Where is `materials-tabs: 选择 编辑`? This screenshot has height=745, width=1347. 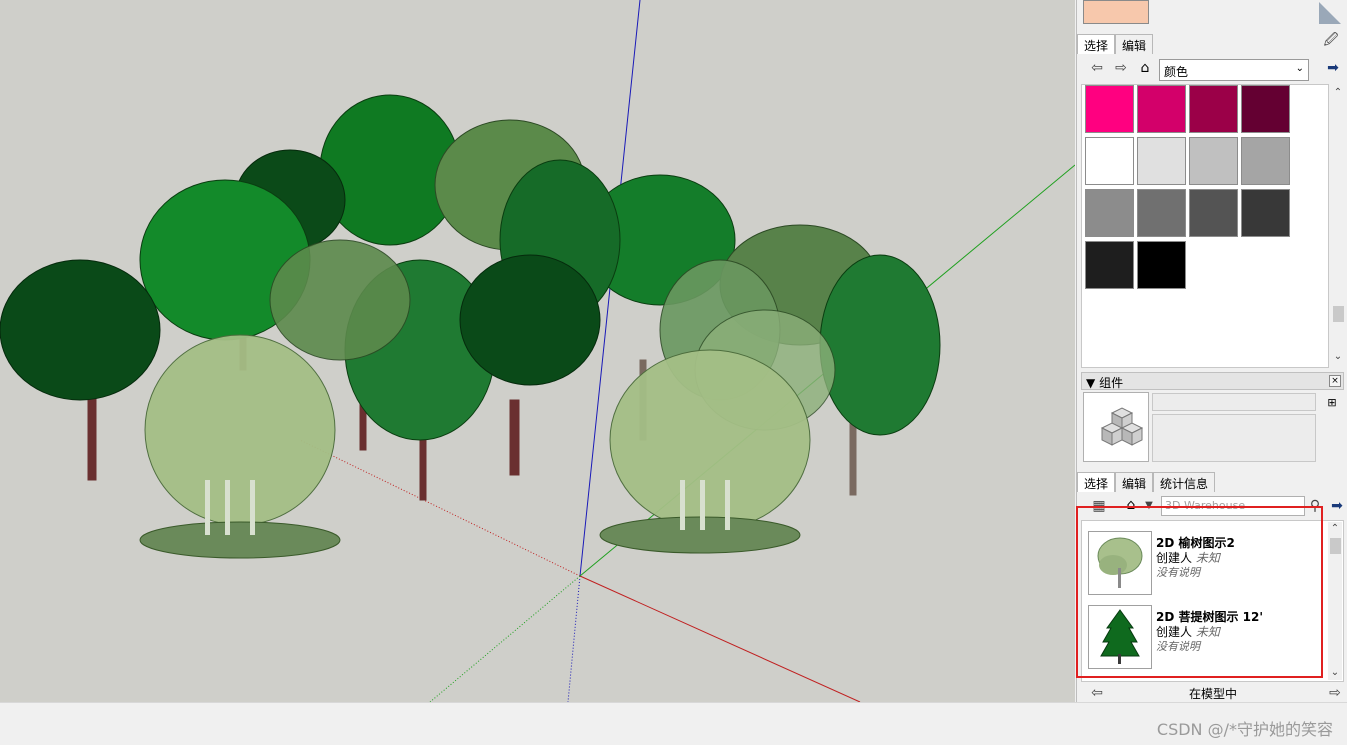 materials-tabs: 选择 编辑 is located at coordinates (1115, 44).